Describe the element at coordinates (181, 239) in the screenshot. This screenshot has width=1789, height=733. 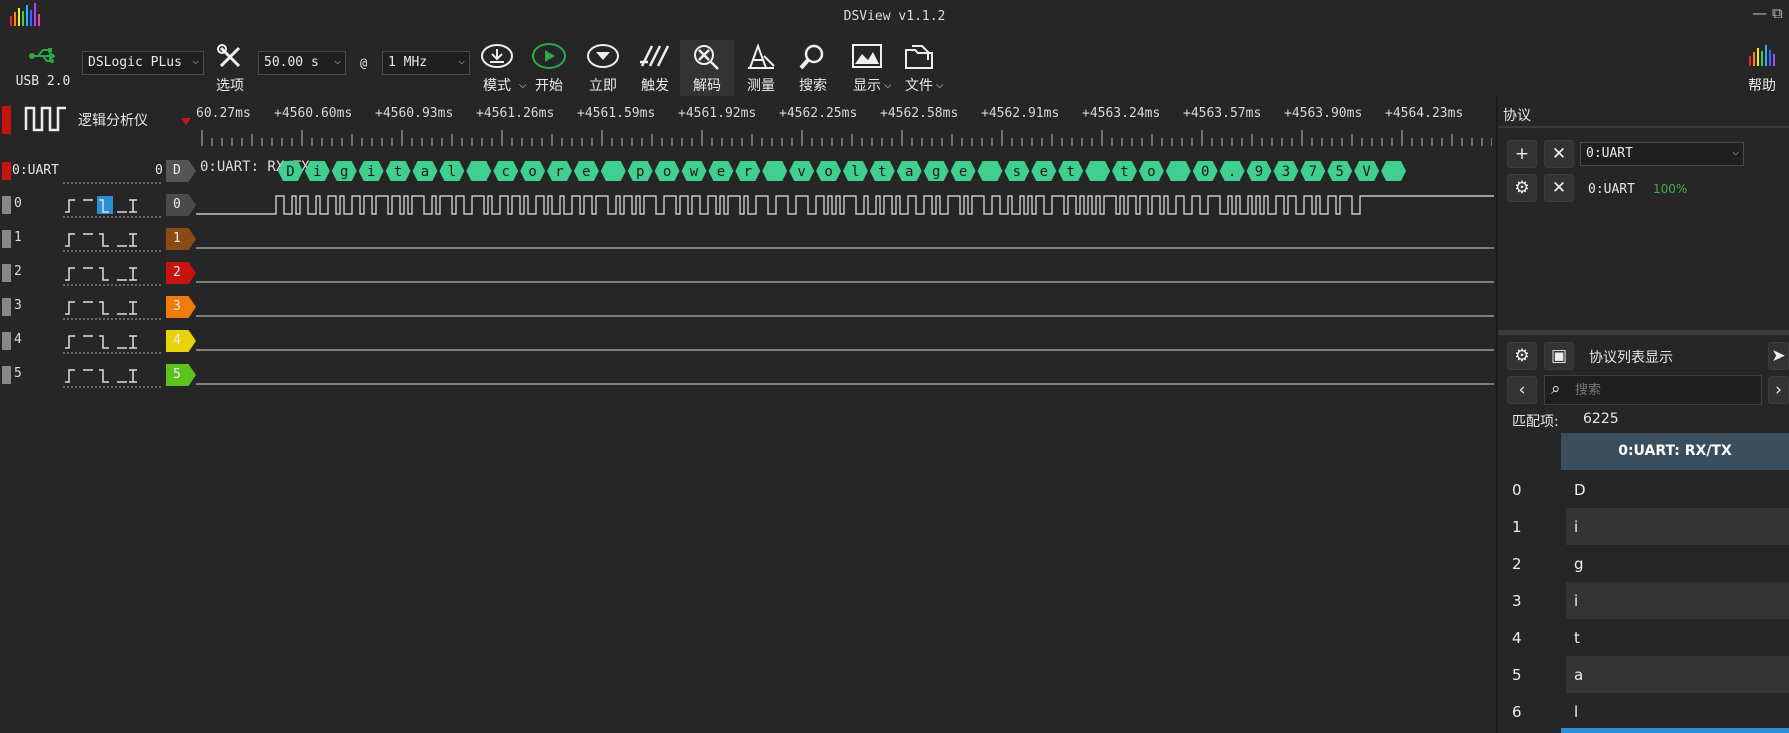
I see `channel-tag: 1` at that location.